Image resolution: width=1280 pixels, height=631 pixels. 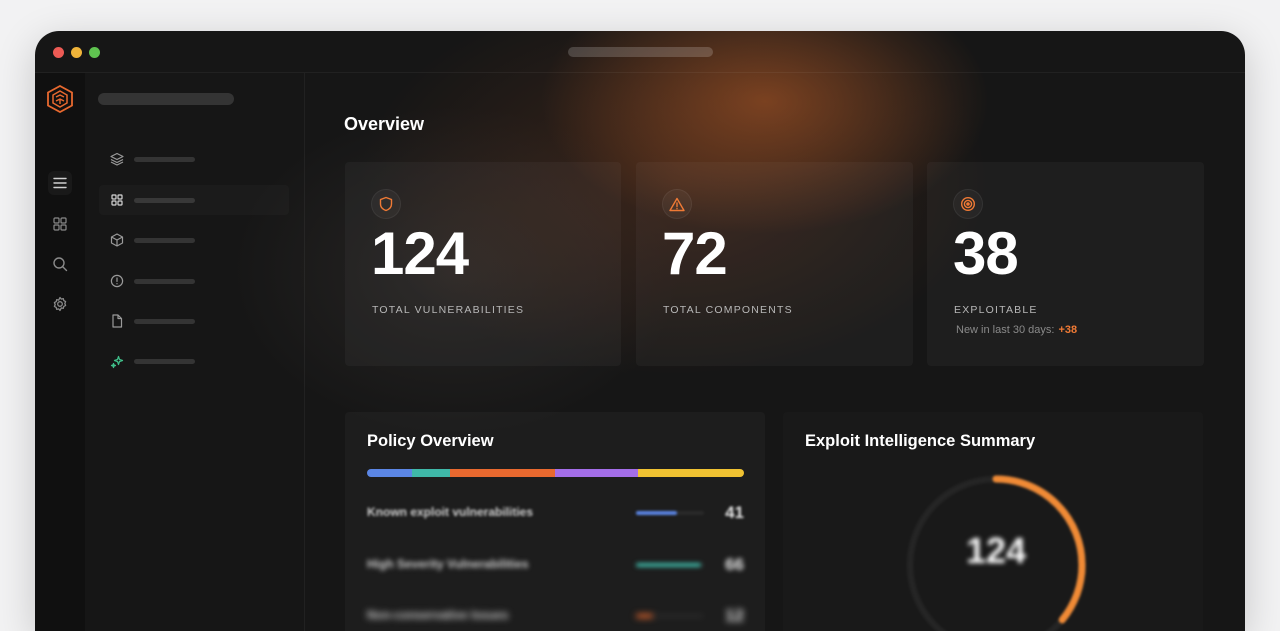 I want to click on warning-triangle-icon, so click(x=677, y=204).